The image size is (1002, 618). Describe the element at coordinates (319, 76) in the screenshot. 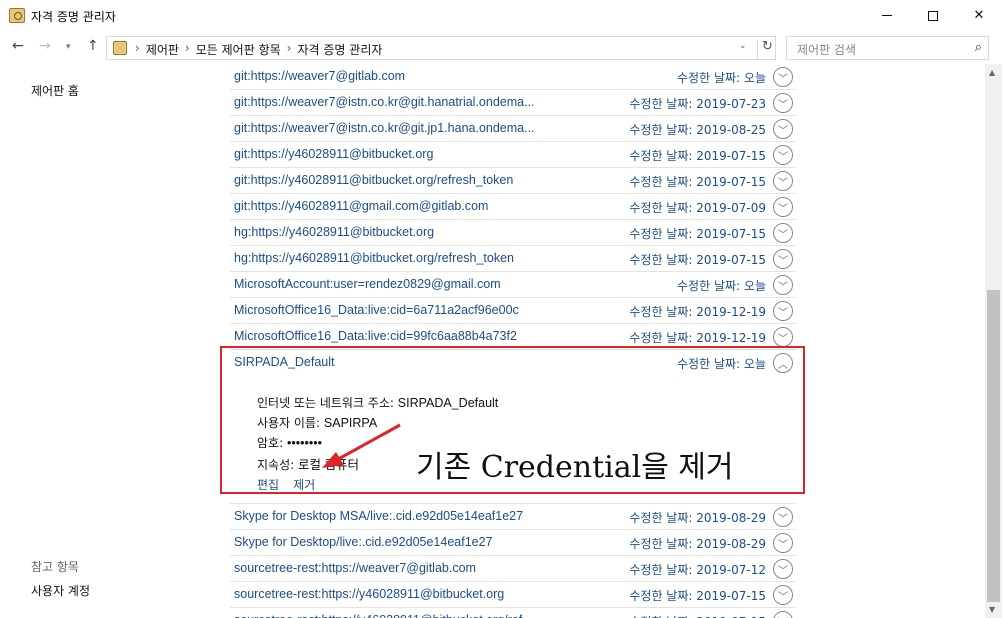

I see `credential-name: git:https://weaver7@gitlab.com` at that location.